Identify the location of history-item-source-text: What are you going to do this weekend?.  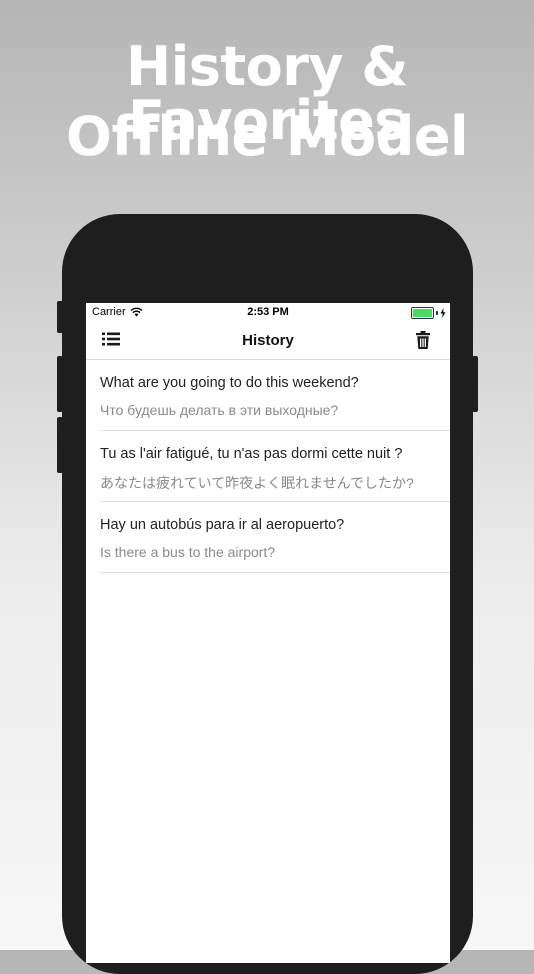
(229, 383).